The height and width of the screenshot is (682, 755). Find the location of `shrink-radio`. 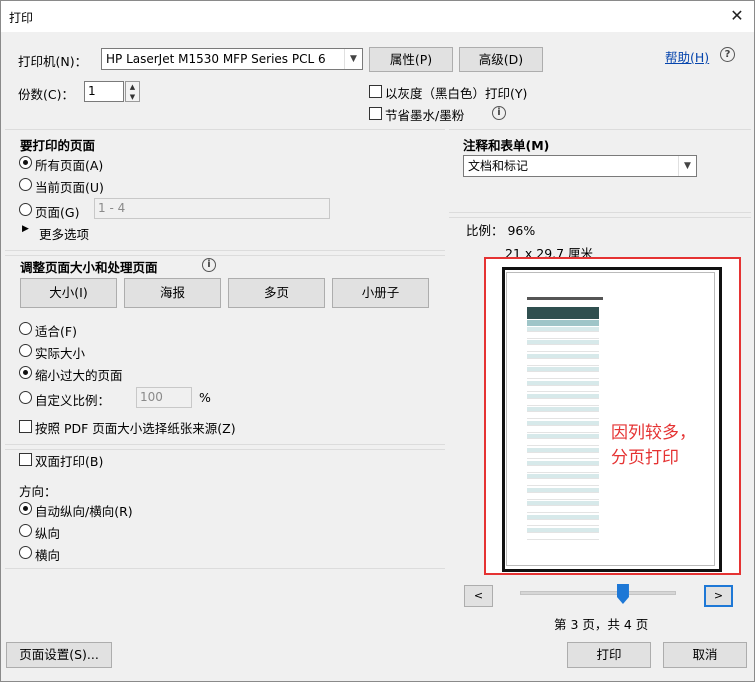

shrink-radio is located at coordinates (25, 372).